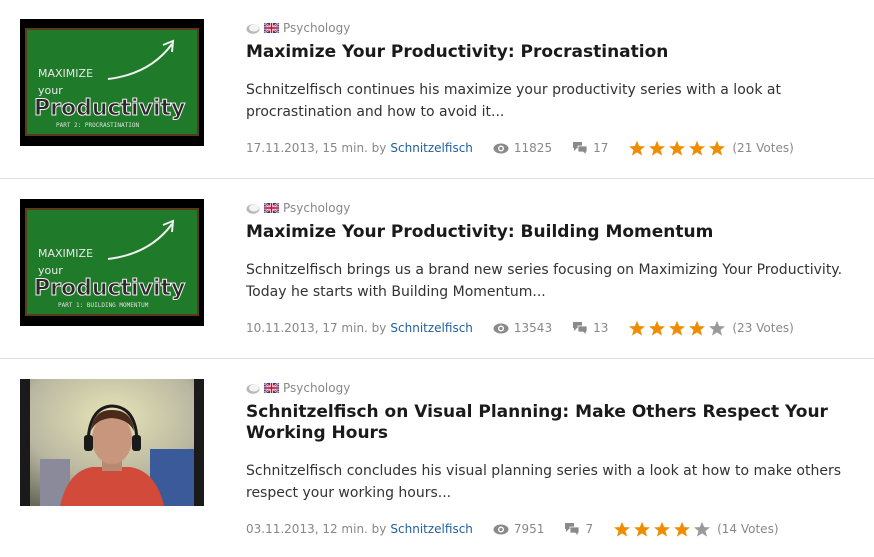 The image size is (874, 557). Describe the element at coordinates (601, 328) in the screenshot. I see `comments-count: 13` at that location.